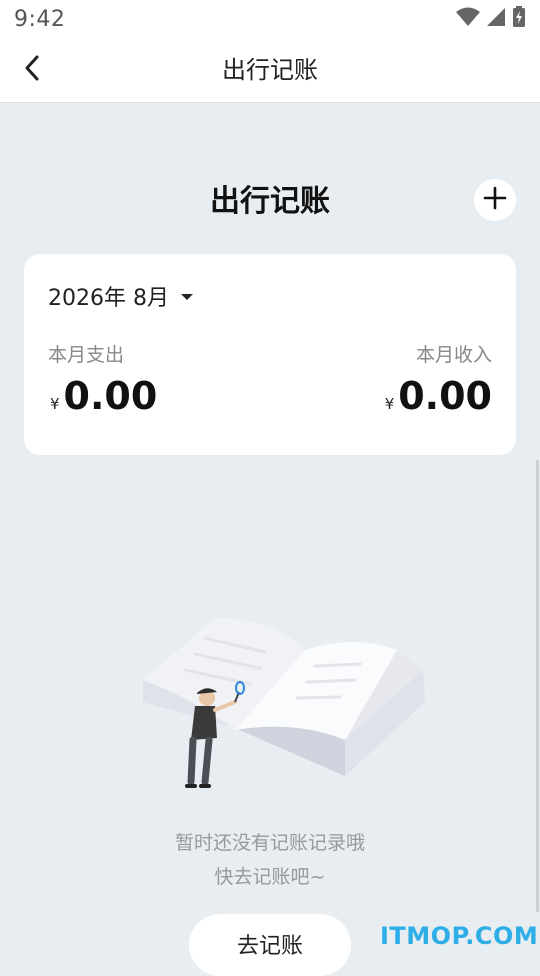 Image resolution: width=540 pixels, height=976 pixels. Describe the element at coordinates (270, 877) in the screenshot. I see `empty-hint: 快去记账吧~` at that location.